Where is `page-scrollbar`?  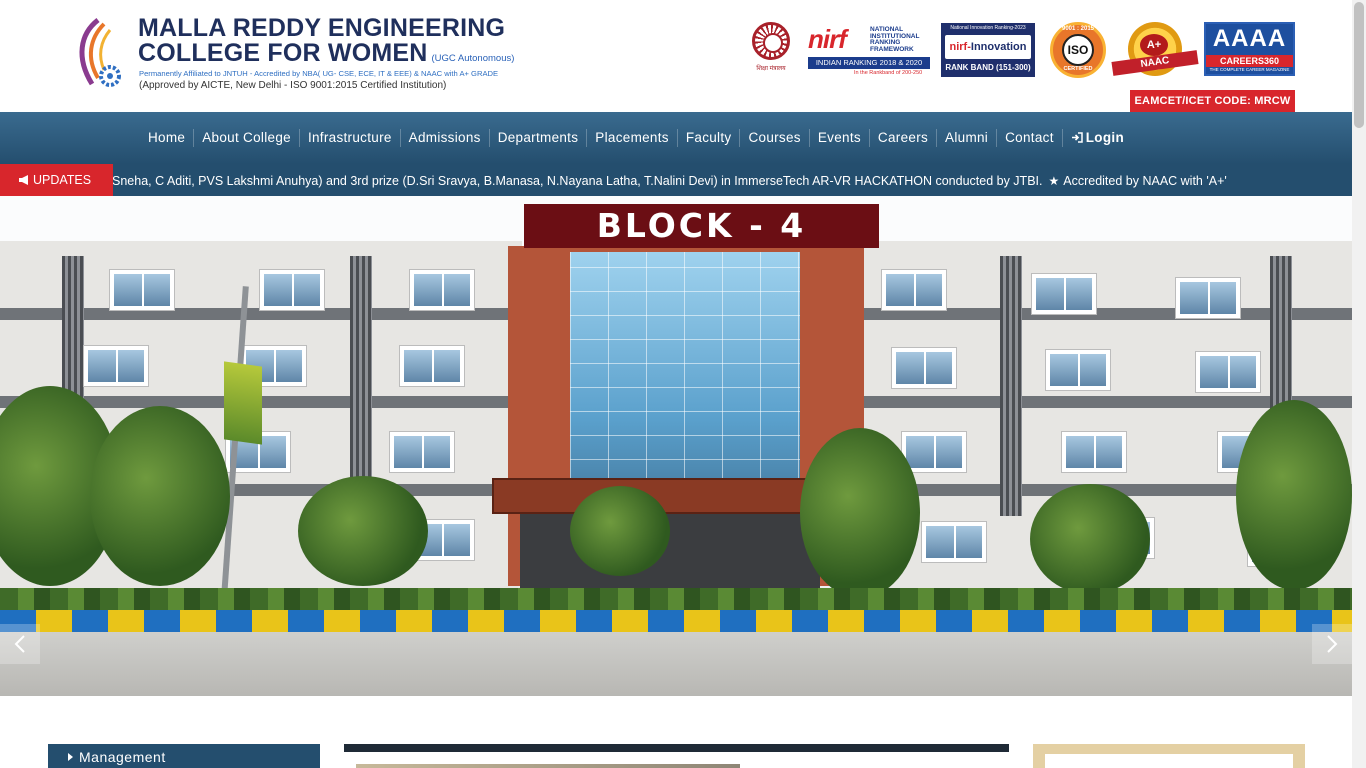
page-scrollbar is located at coordinates (1359, 384).